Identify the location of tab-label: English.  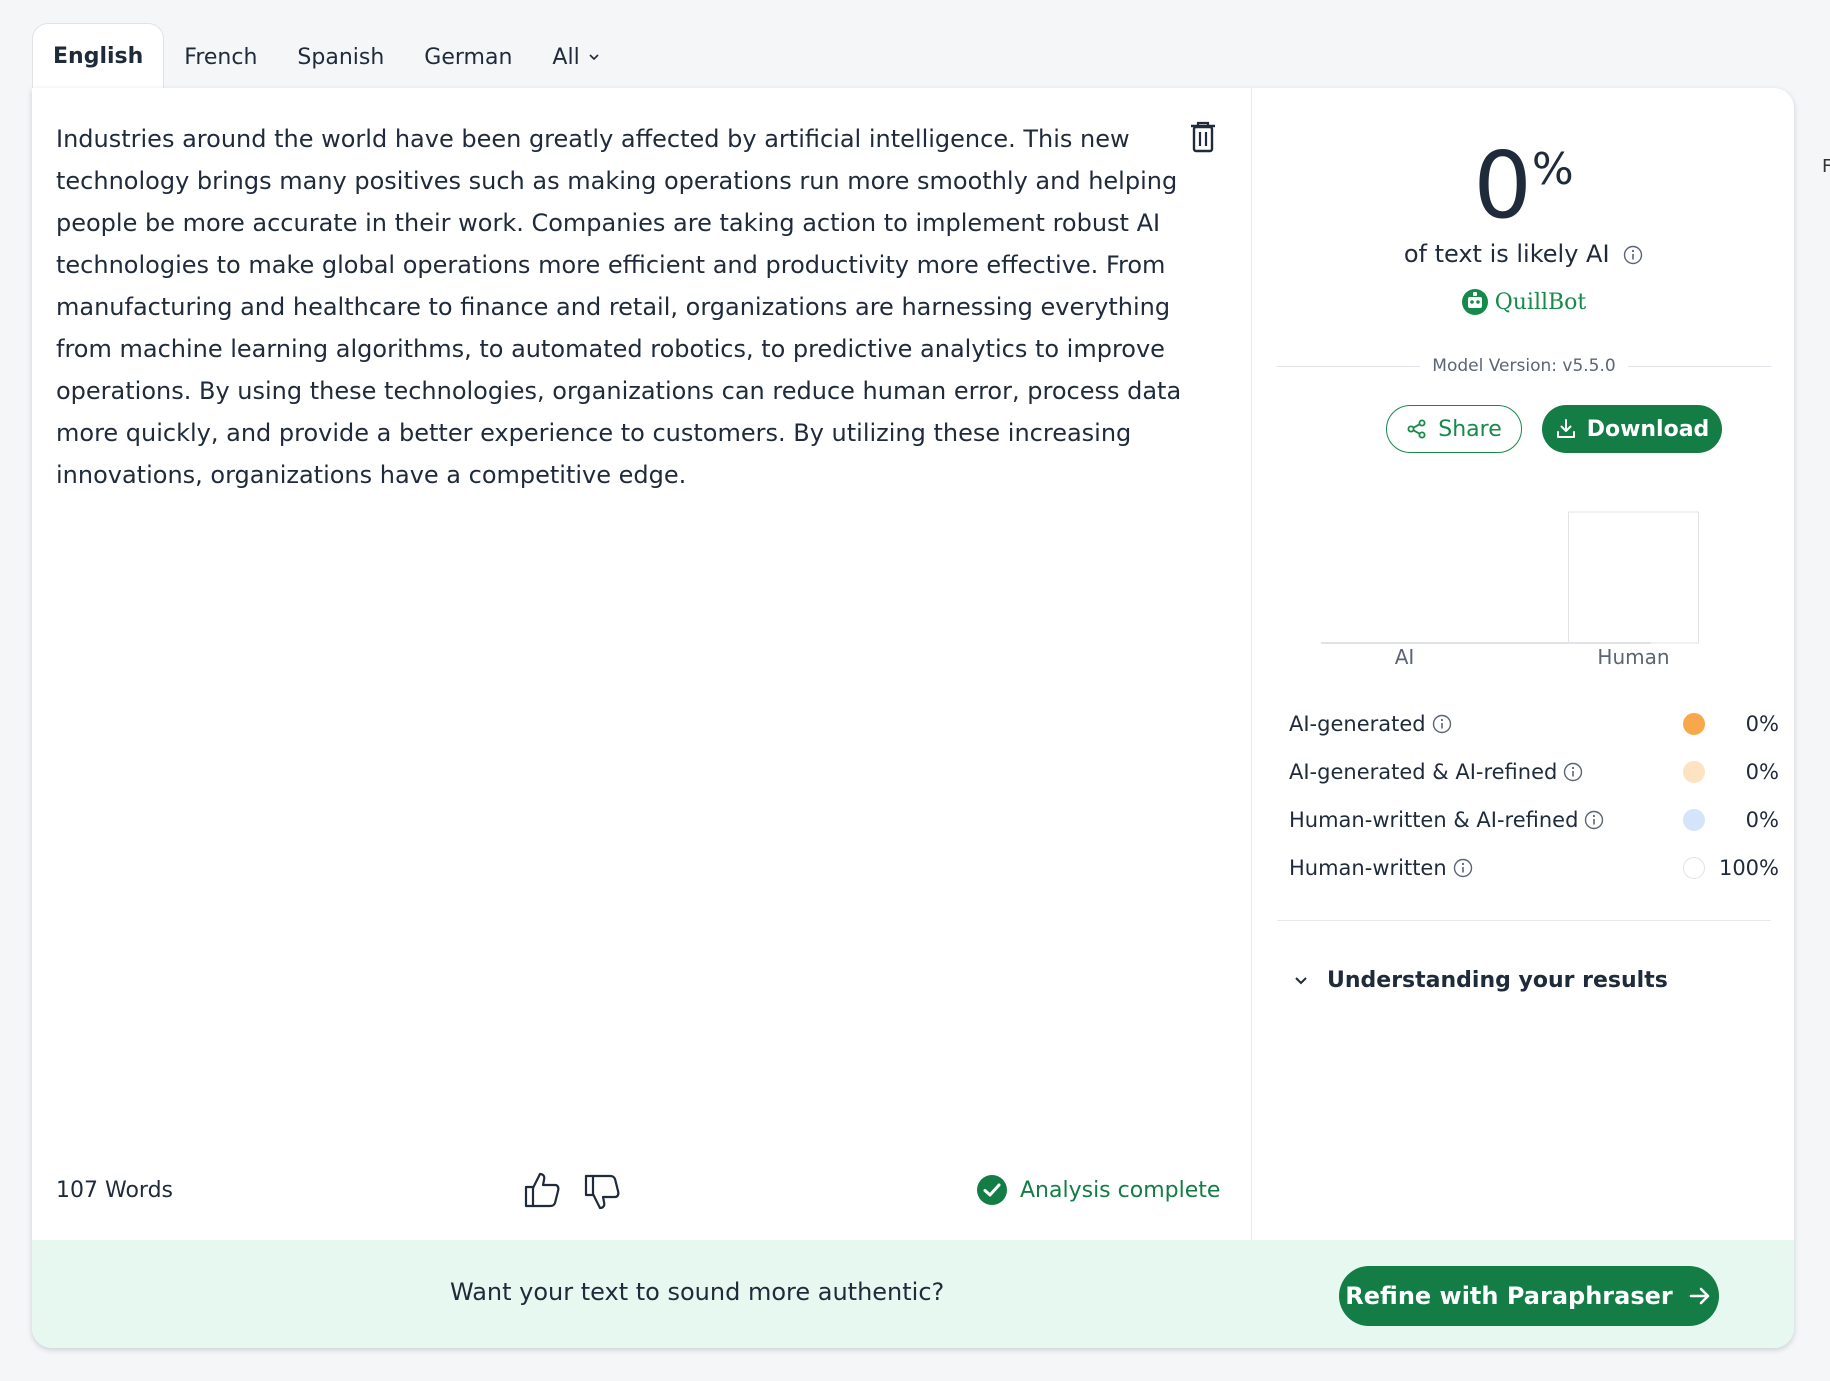
(98, 56).